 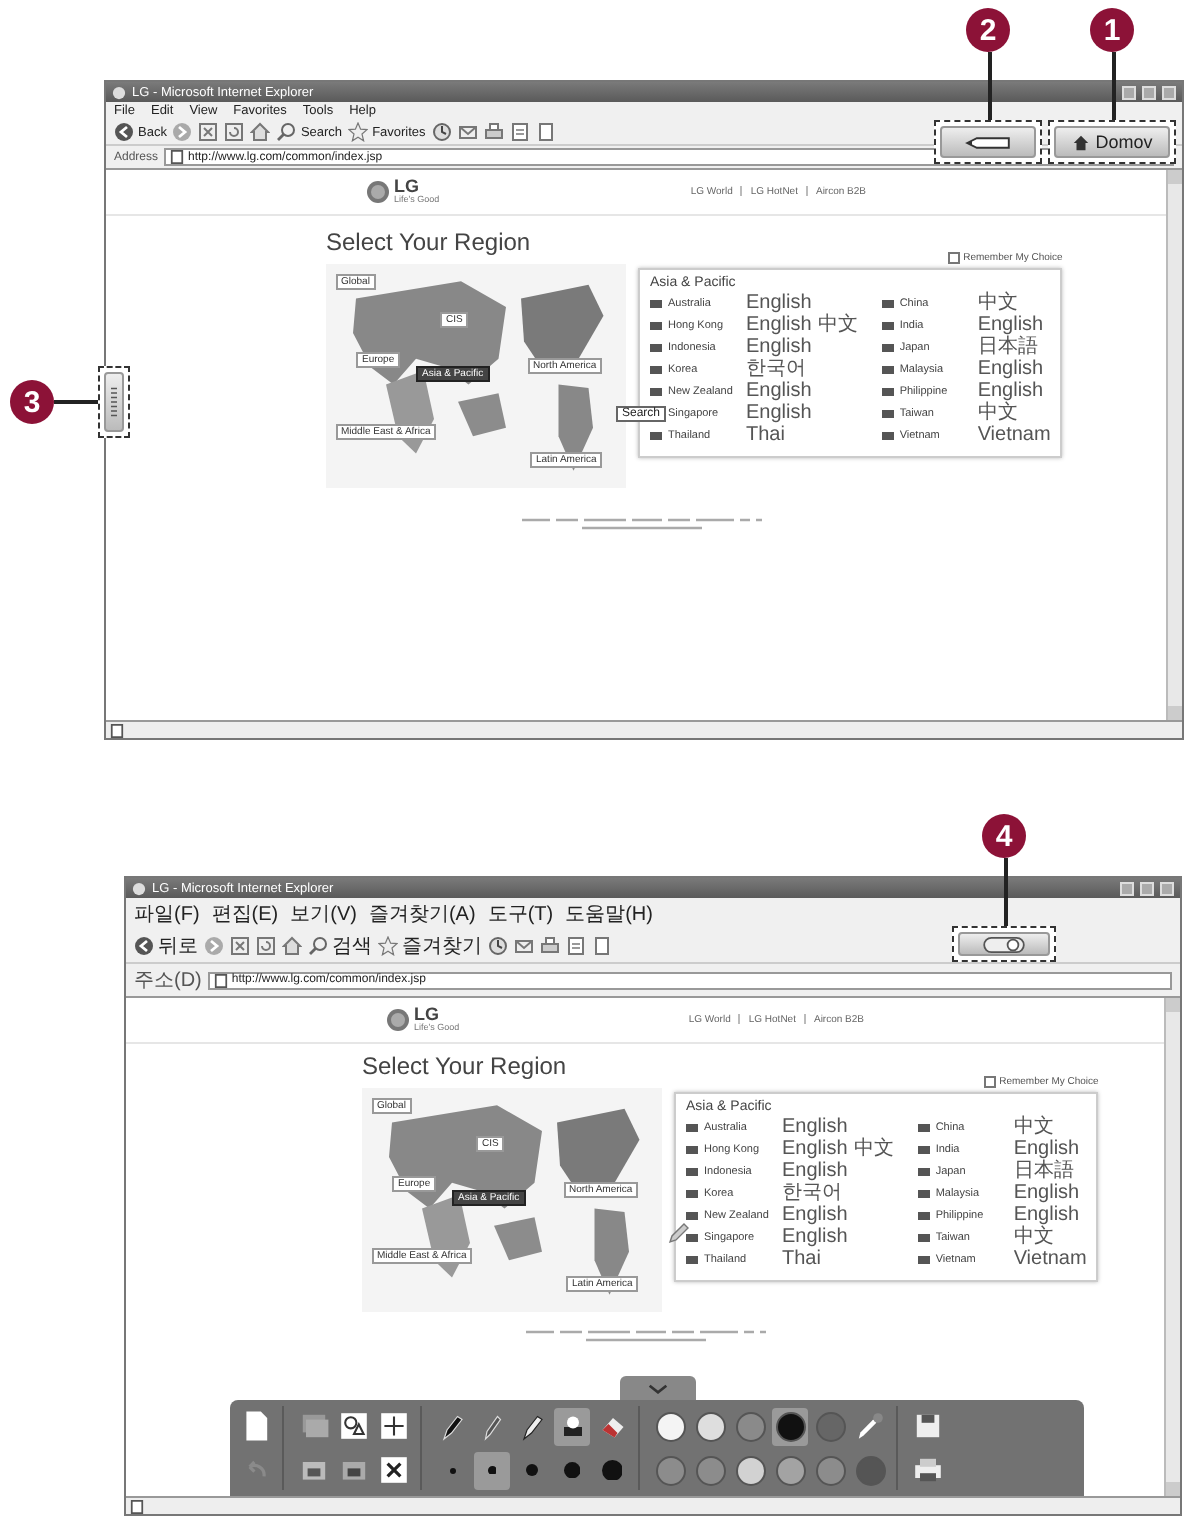 I want to click on highlighter-icon, so click(x=532, y=1426).